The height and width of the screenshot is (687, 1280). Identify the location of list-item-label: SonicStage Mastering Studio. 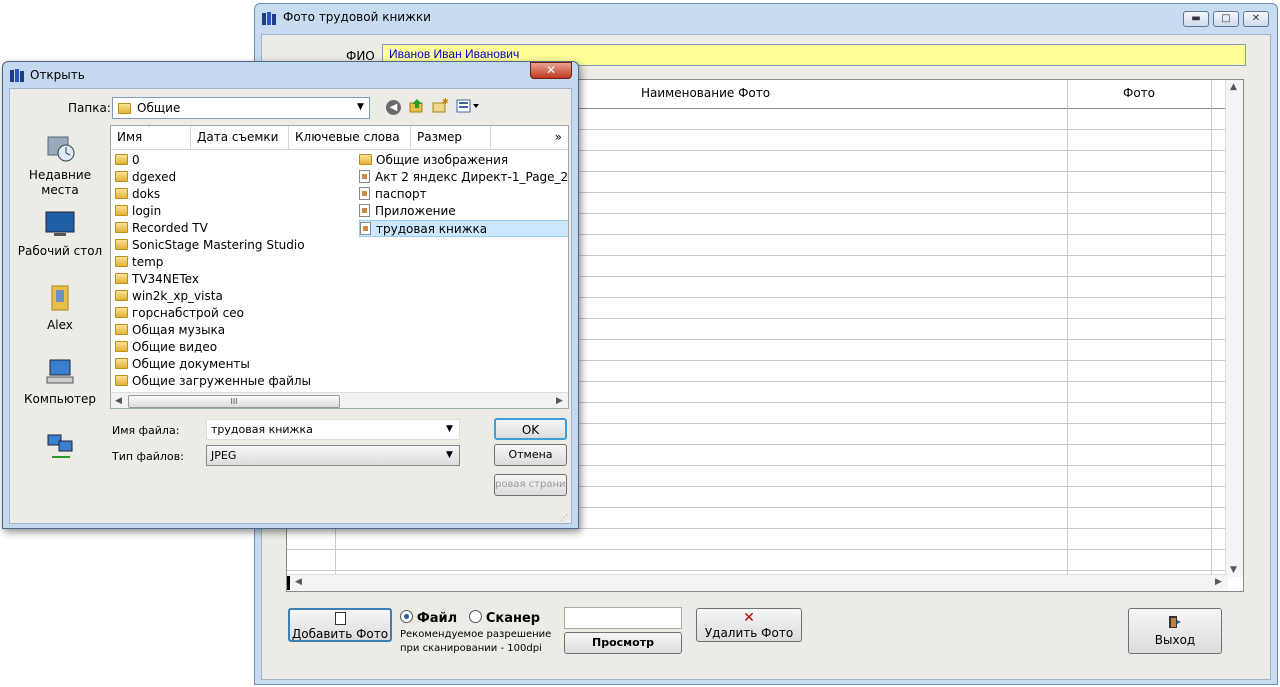
(218, 245).